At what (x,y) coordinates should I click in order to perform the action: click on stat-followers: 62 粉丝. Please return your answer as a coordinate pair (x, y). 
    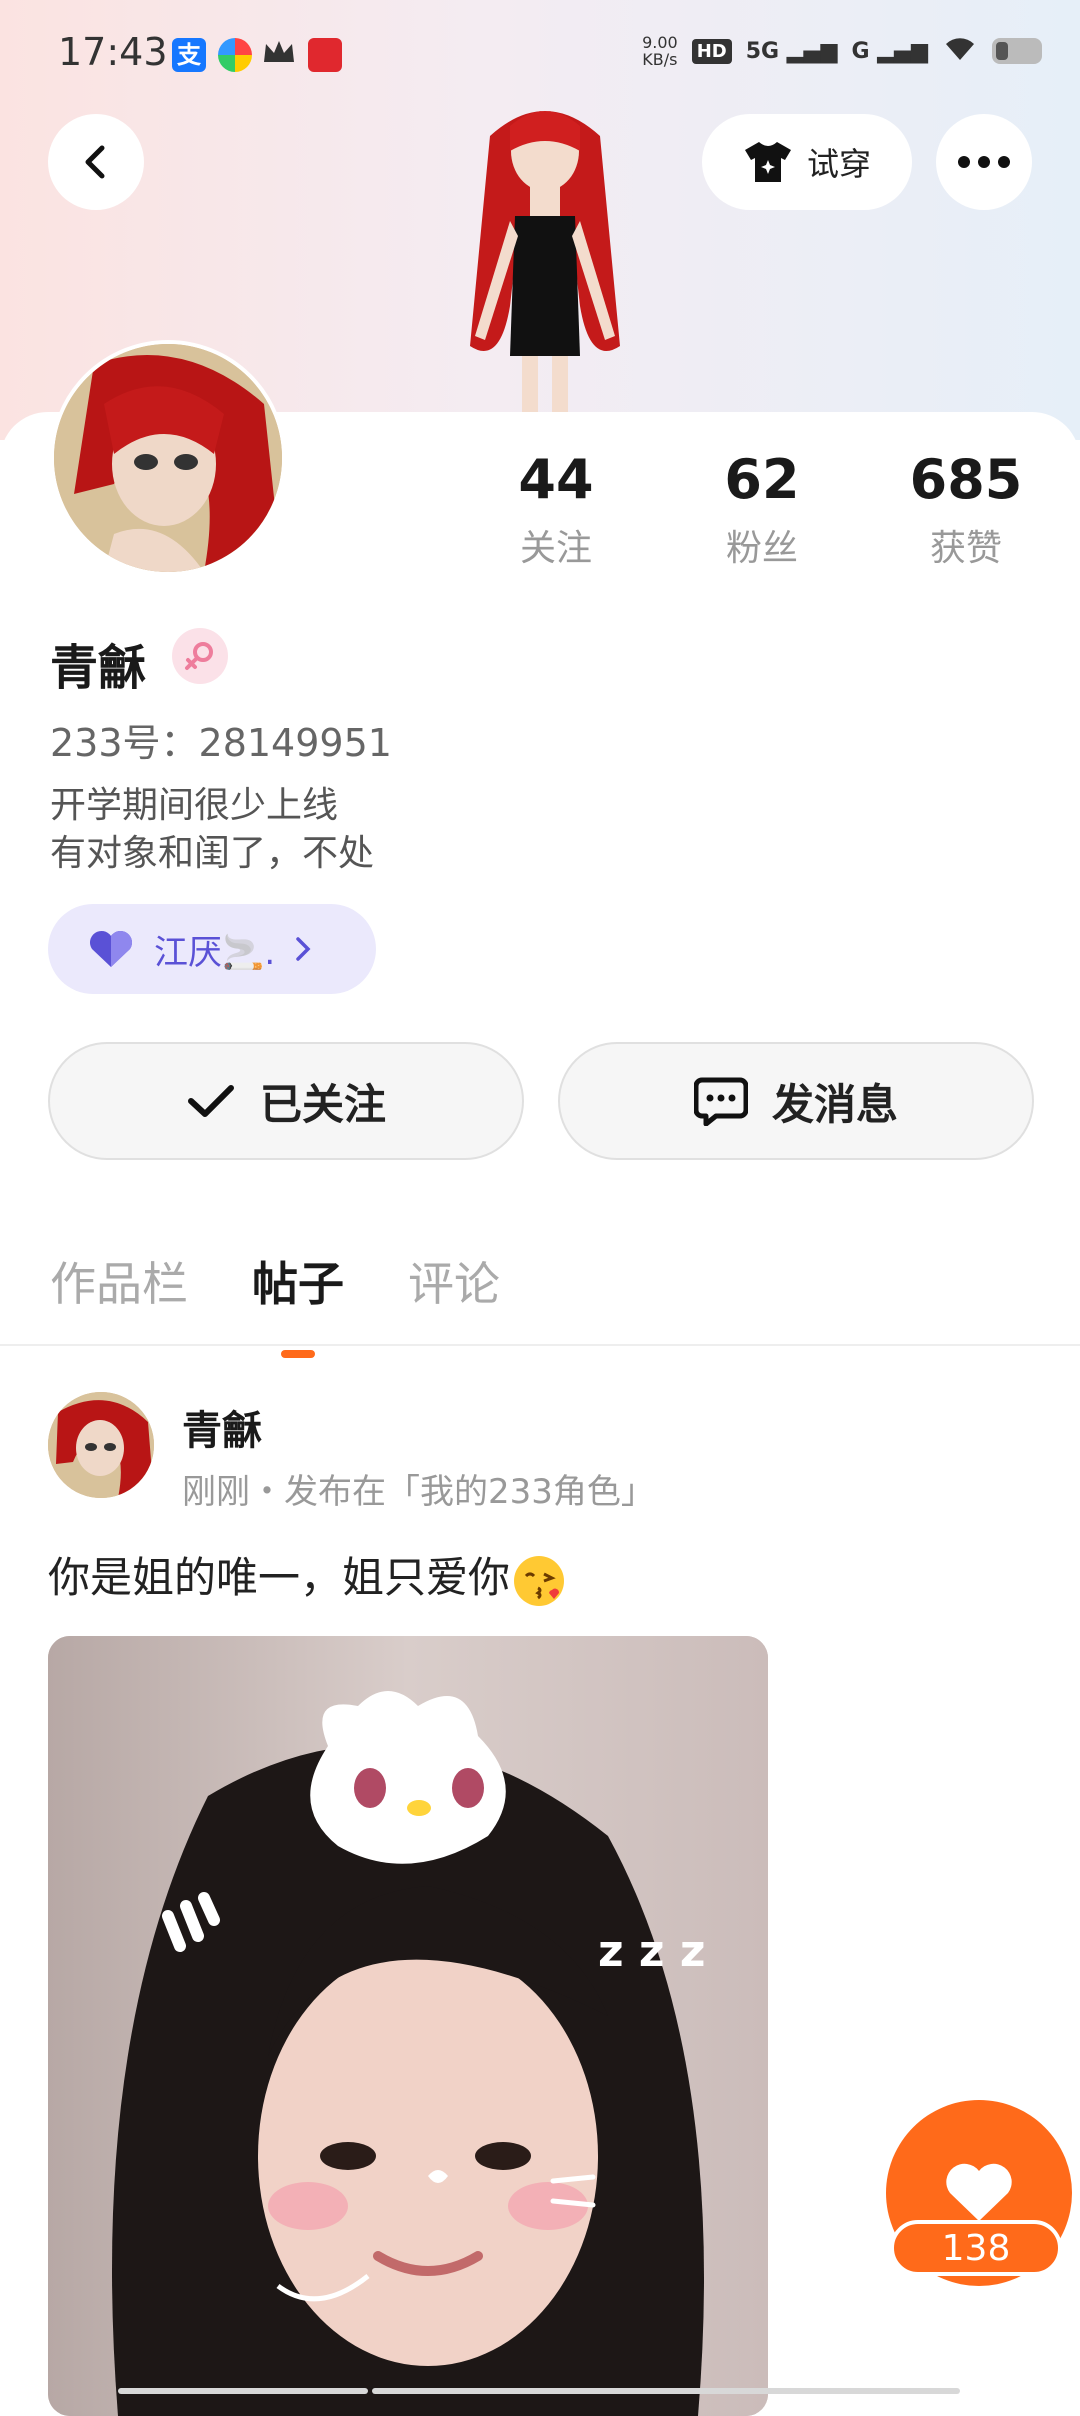
    Looking at the image, I should click on (762, 509).